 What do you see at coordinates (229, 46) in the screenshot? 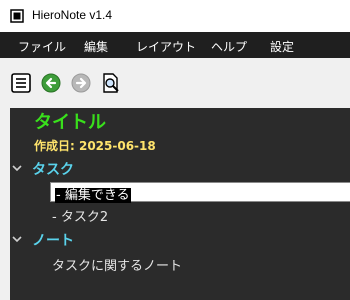
I see `menu-help: ヘルプ` at bounding box center [229, 46].